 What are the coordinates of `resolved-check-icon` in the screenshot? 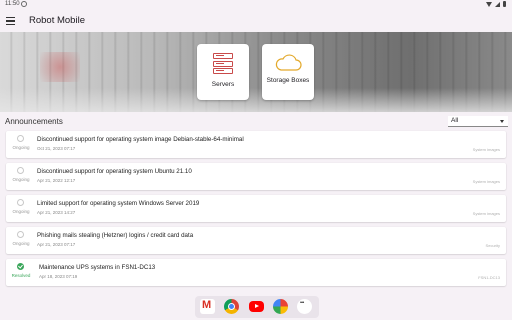 It's located at (20, 266).